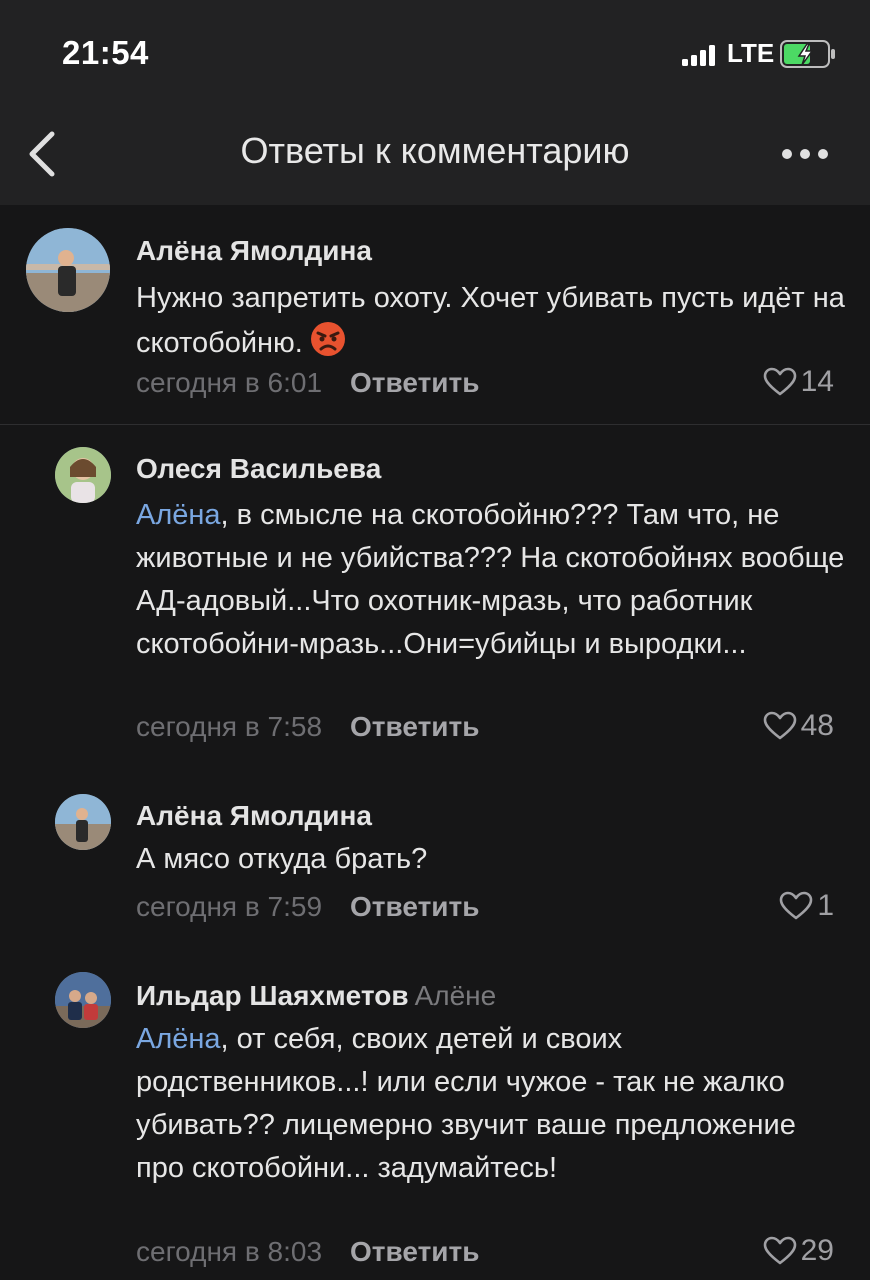 The width and height of the screenshot is (870, 1280). Describe the element at coordinates (807, 54) in the screenshot. I see `battery-charging-icon` at that location.